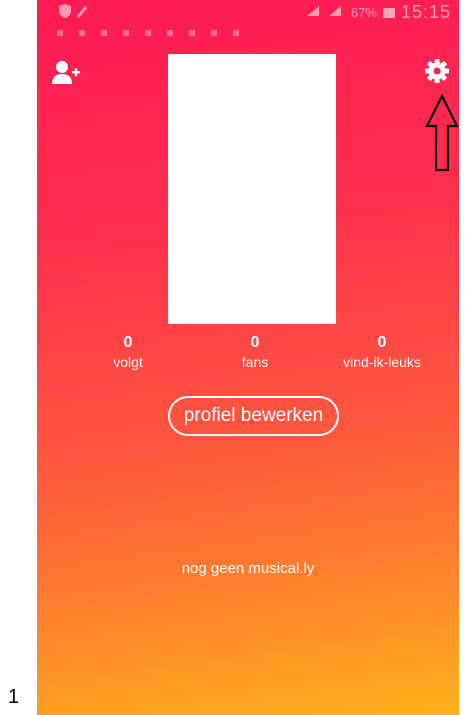  Describe the element at coordinates (128, 352) in the screenshot. I see `stat-following: 0 volgt` at that location.